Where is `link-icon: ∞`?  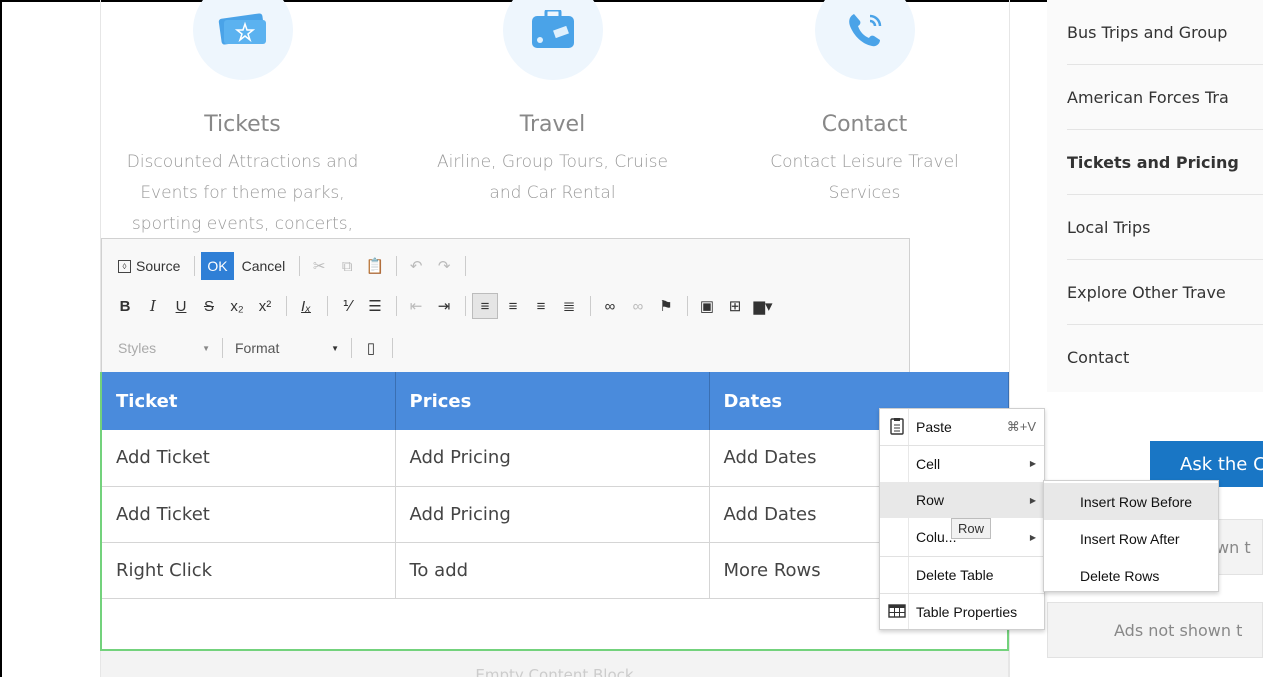
link-icon: ∞ is located at coordinates (610, 306).